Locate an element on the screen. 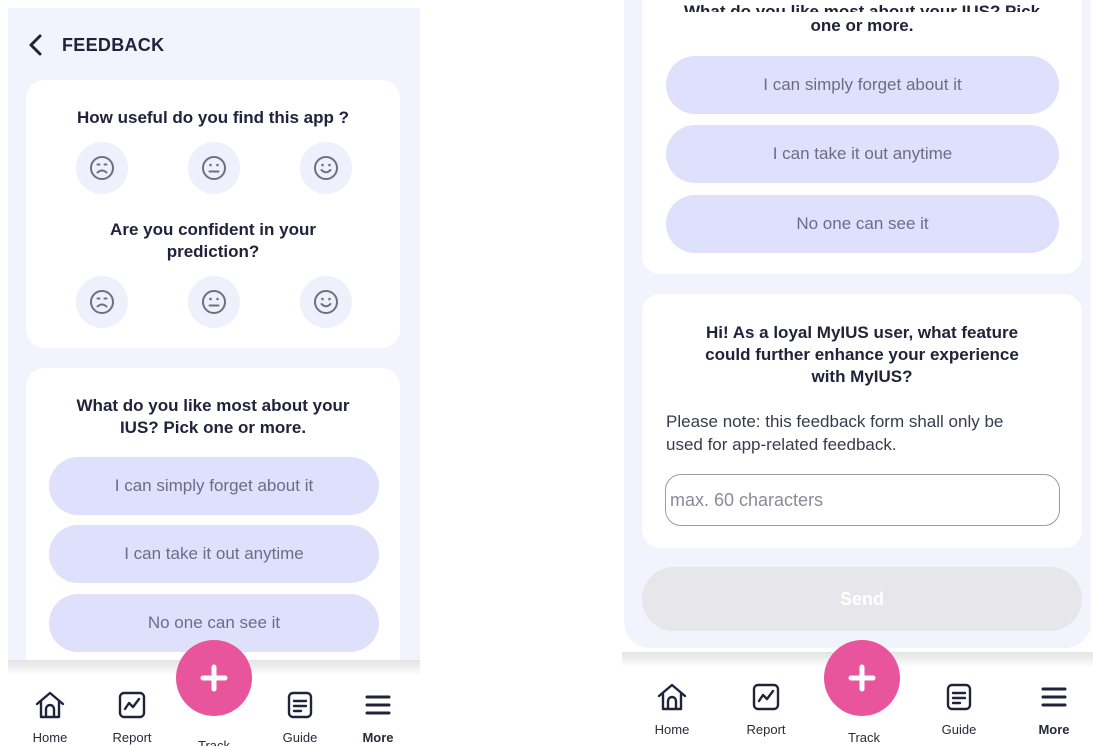  confidence-question-line2: prediction? is located at coordinates (213, 251).